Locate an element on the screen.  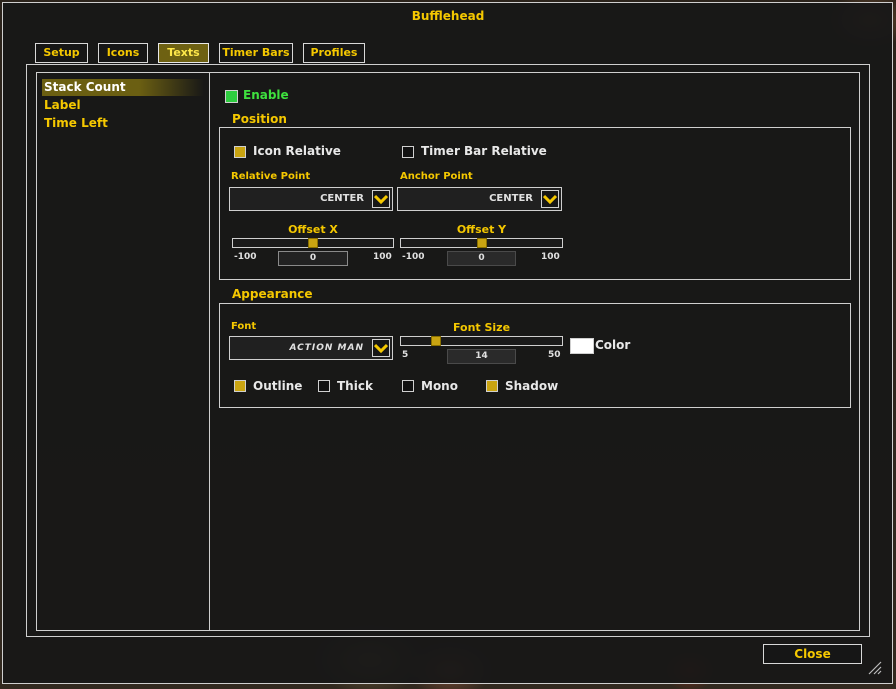
shadow-checkbox is located at coordinates (492, 386).